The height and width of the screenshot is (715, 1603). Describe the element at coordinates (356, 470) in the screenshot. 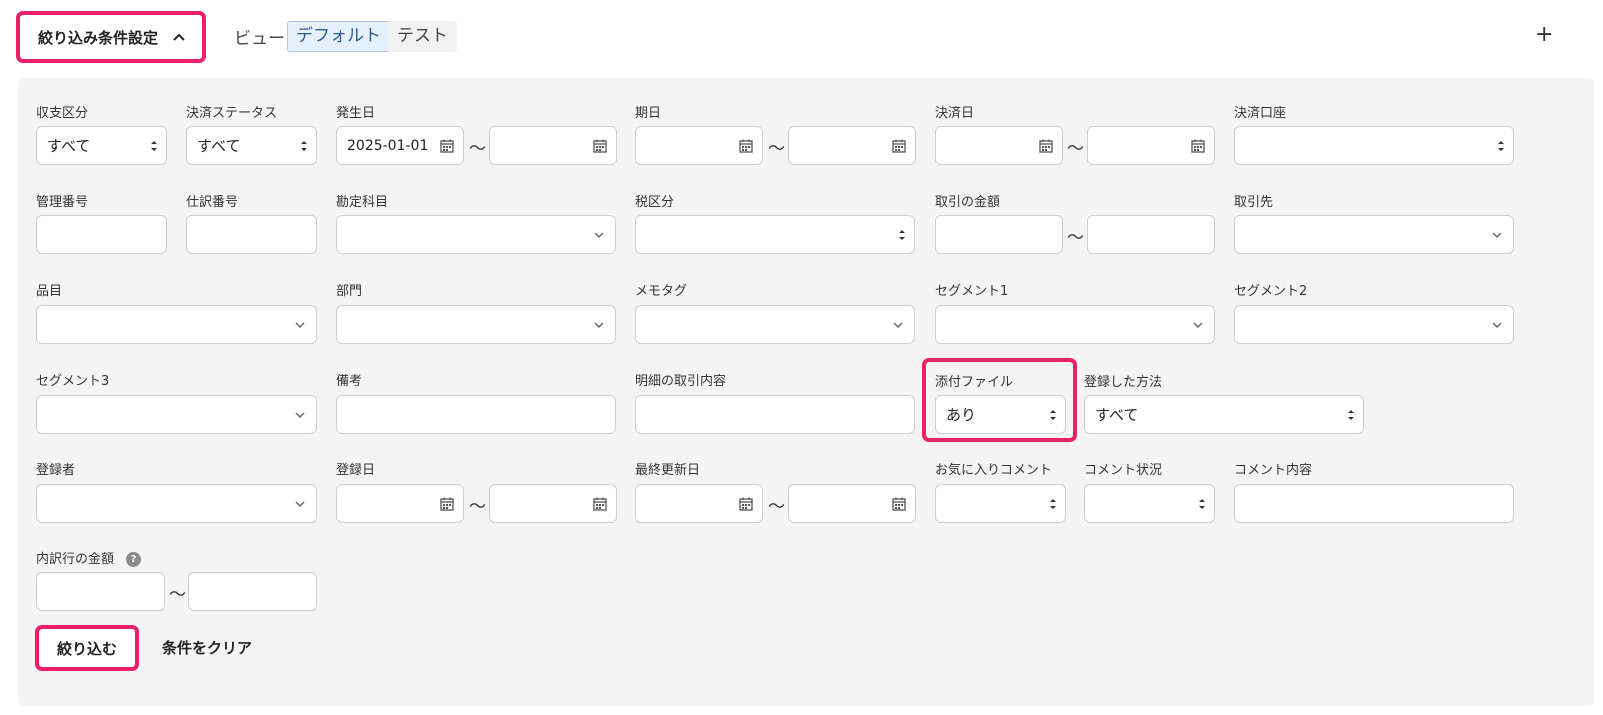

I see `label-registered-date: 登録日` at that location.